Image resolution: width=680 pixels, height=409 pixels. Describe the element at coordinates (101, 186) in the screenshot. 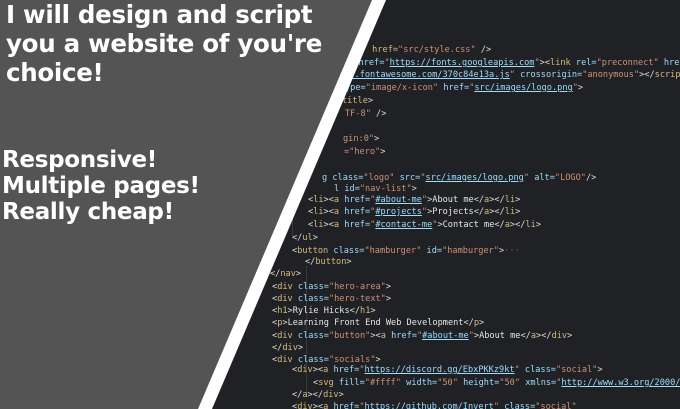

I see `feature-multiple-pages: Multiple pages!` at that location.